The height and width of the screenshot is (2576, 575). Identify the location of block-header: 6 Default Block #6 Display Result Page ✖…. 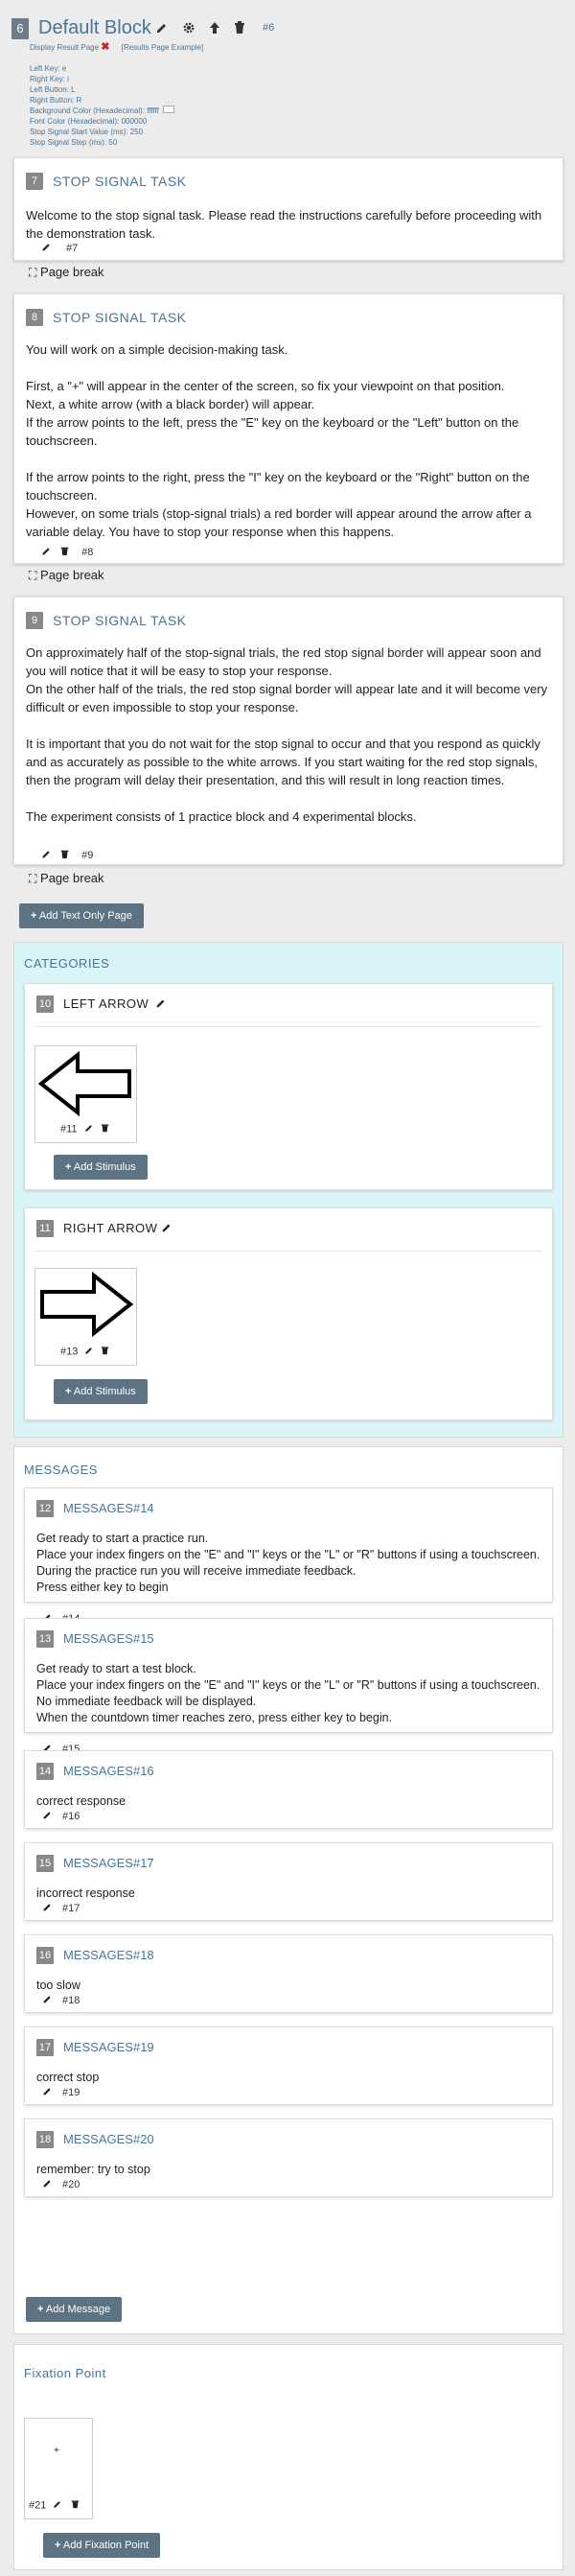
(288, 82).